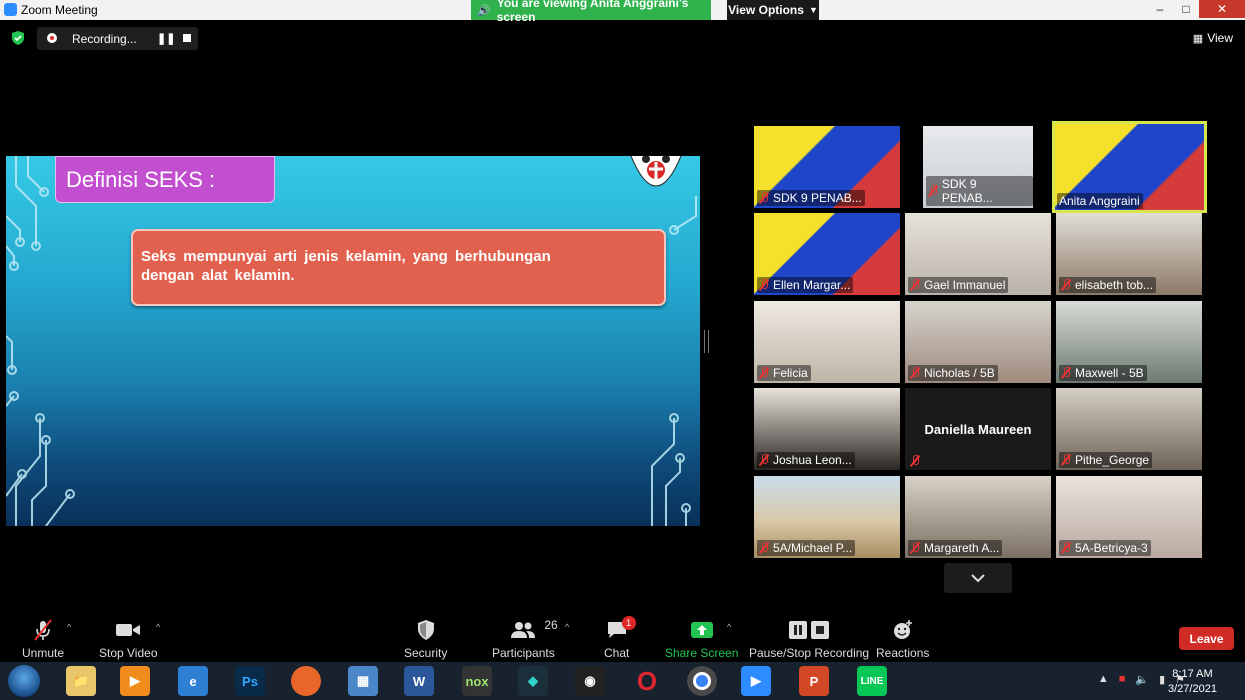 The height and width of the screenshot is (700, 1245). Describe the element at coordinates (426, 653) in the screenshot. I see `security-label: Security` at that location.